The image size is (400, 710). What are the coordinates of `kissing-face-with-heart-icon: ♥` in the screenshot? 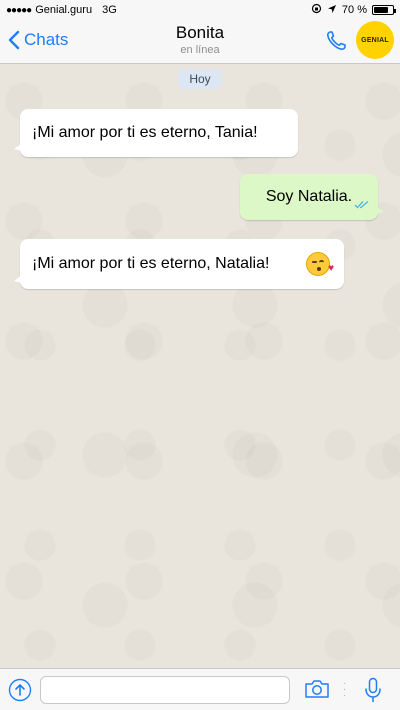 It's located at (320, 264).